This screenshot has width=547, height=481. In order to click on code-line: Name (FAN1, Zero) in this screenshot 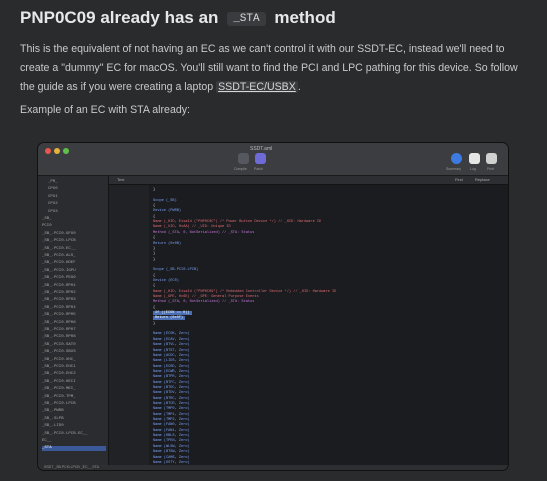, I will do `click(171, 430)`.